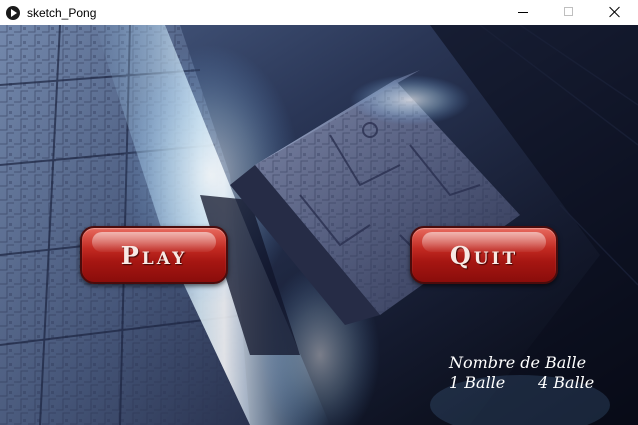  I want to click on quit-button: Quit, so click(484, 255).